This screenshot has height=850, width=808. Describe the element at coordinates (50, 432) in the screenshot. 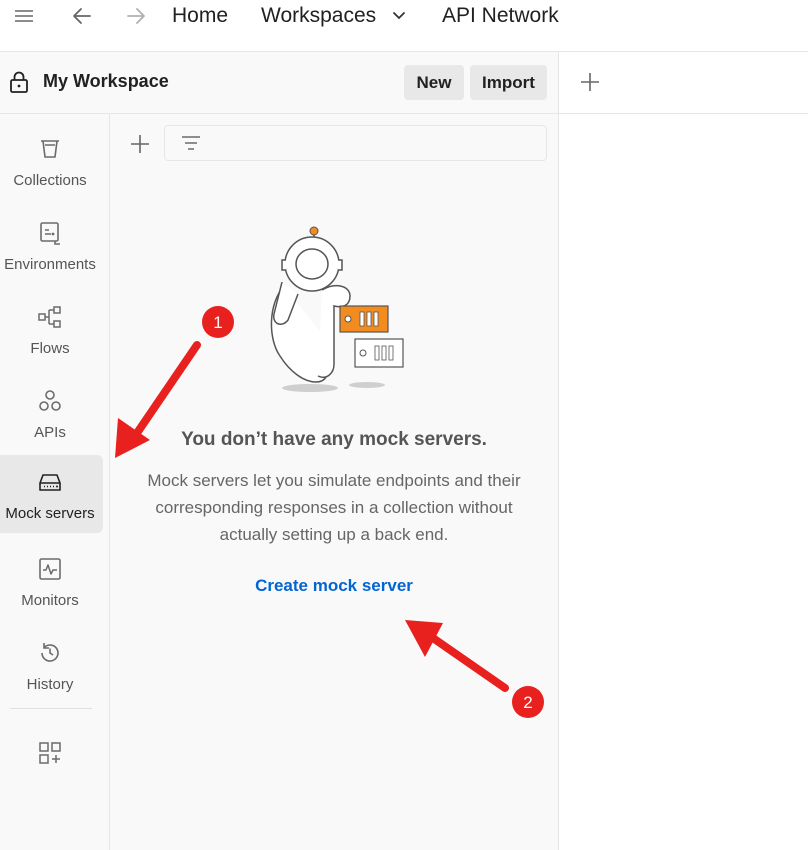

I see `sidebar-item-label: APIs` at that location.